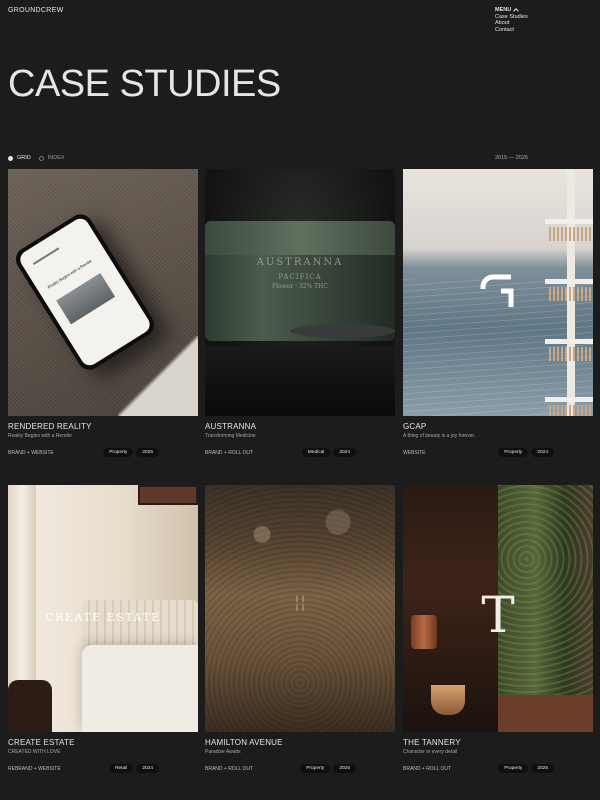 This screenshot has height=800, width=600. I want to click on card-subtitle: Reality Begins with a Render, so click(40, 436).